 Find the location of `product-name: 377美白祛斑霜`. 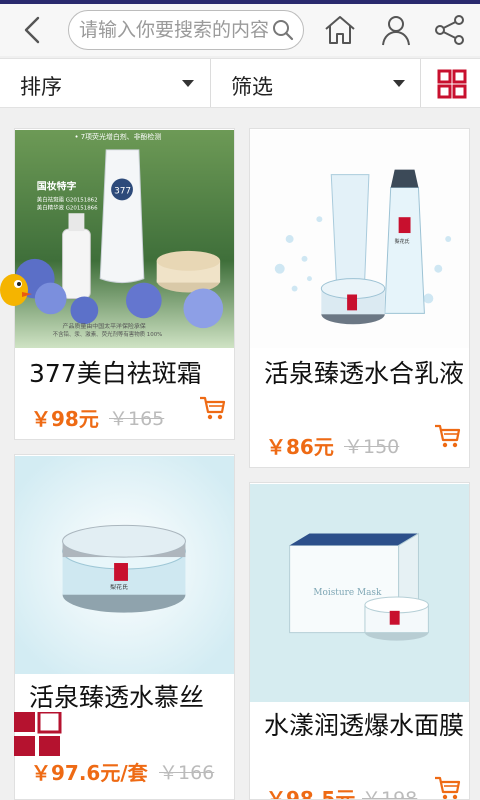

product-name: 377美白祛斑霜 is located at coordinates (115, 373).